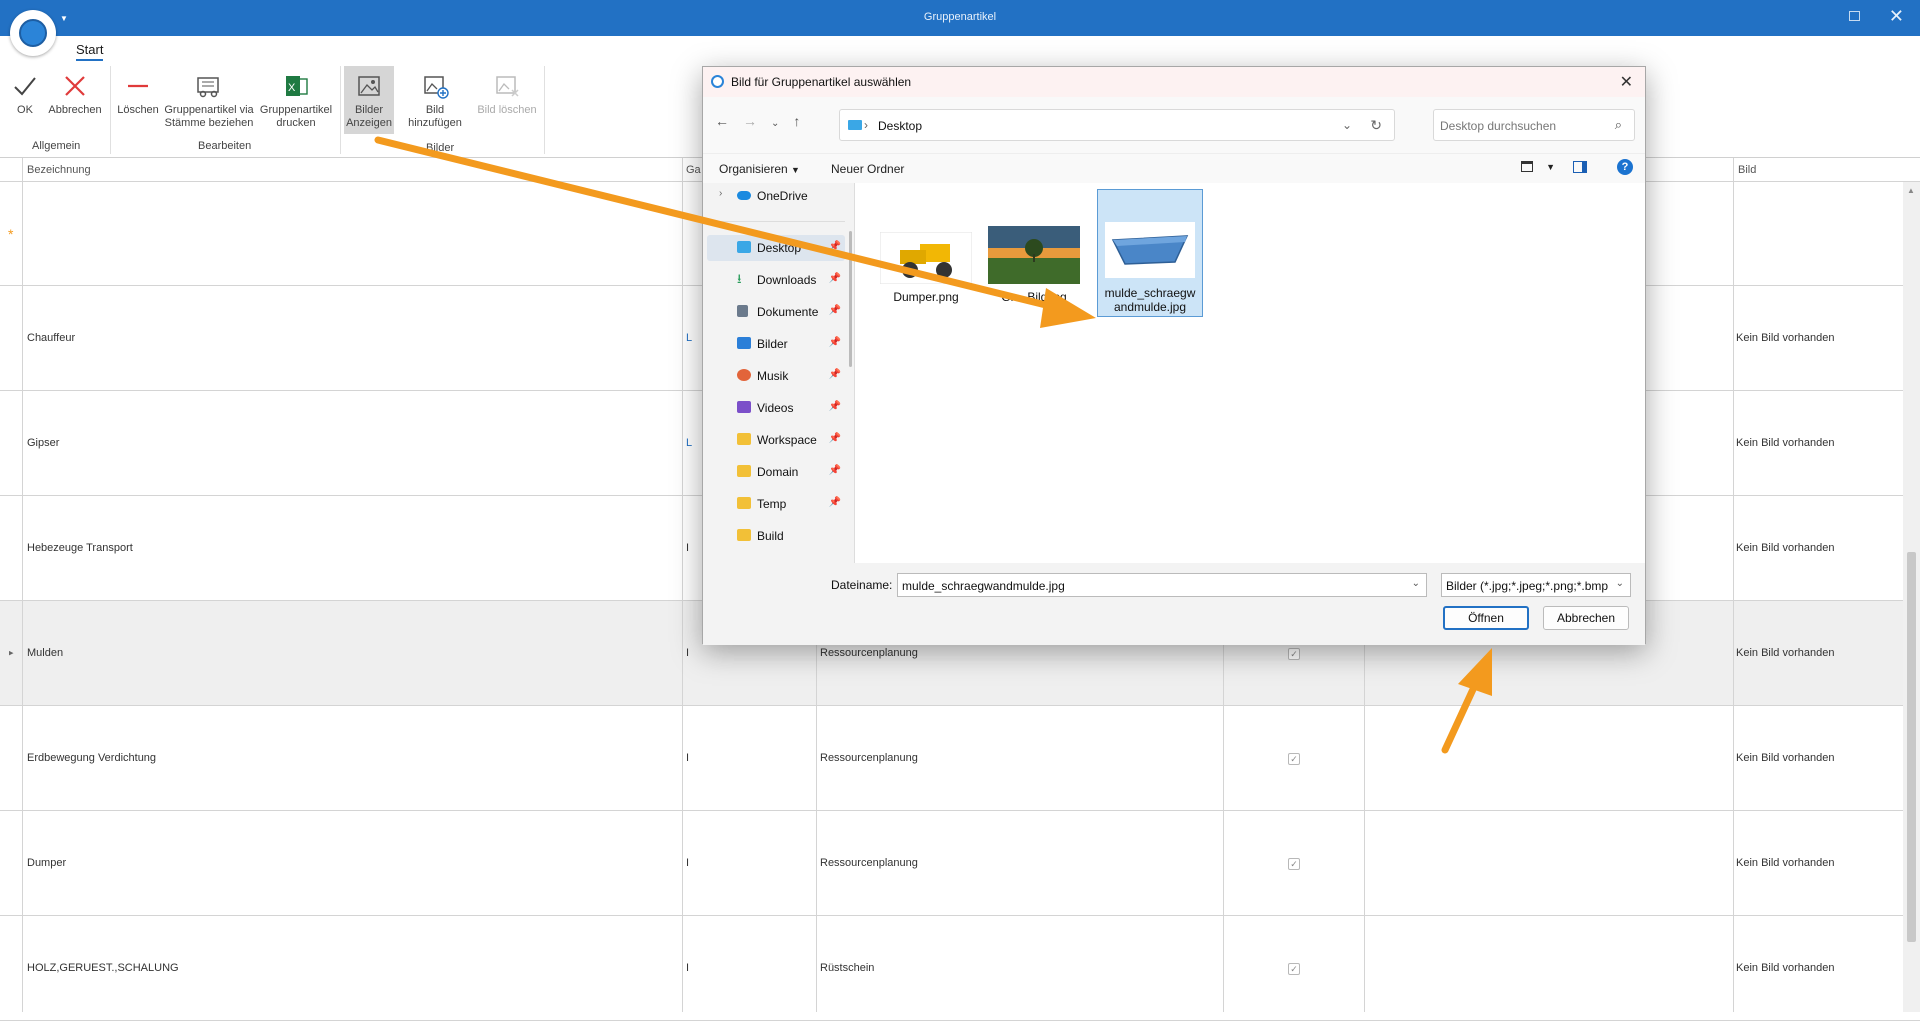  Describe the element at coordinates (297, 86) in the screenshot. I see `excel-icon: X` at that location.